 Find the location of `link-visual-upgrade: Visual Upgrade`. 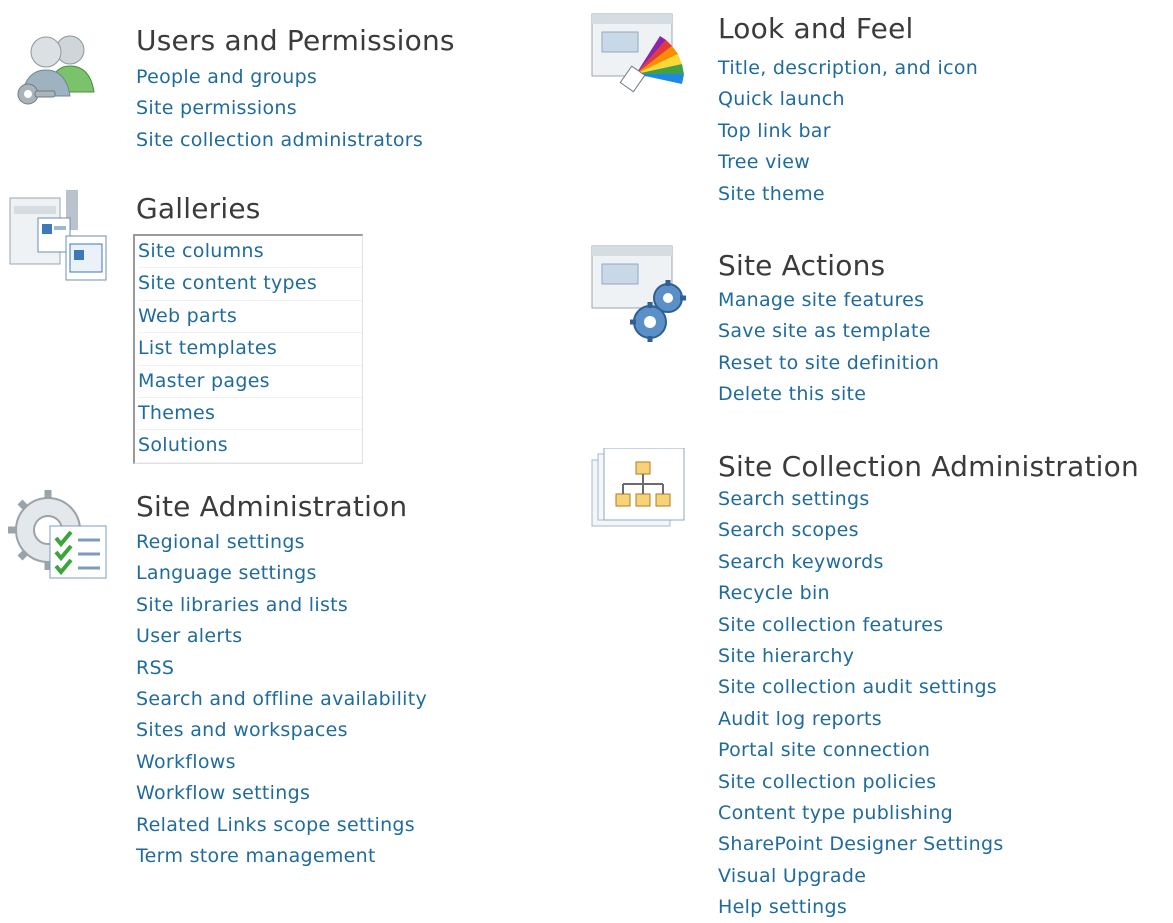

link-visual-upgrade: Visual Upgrade is located at coordinates (792, 876).